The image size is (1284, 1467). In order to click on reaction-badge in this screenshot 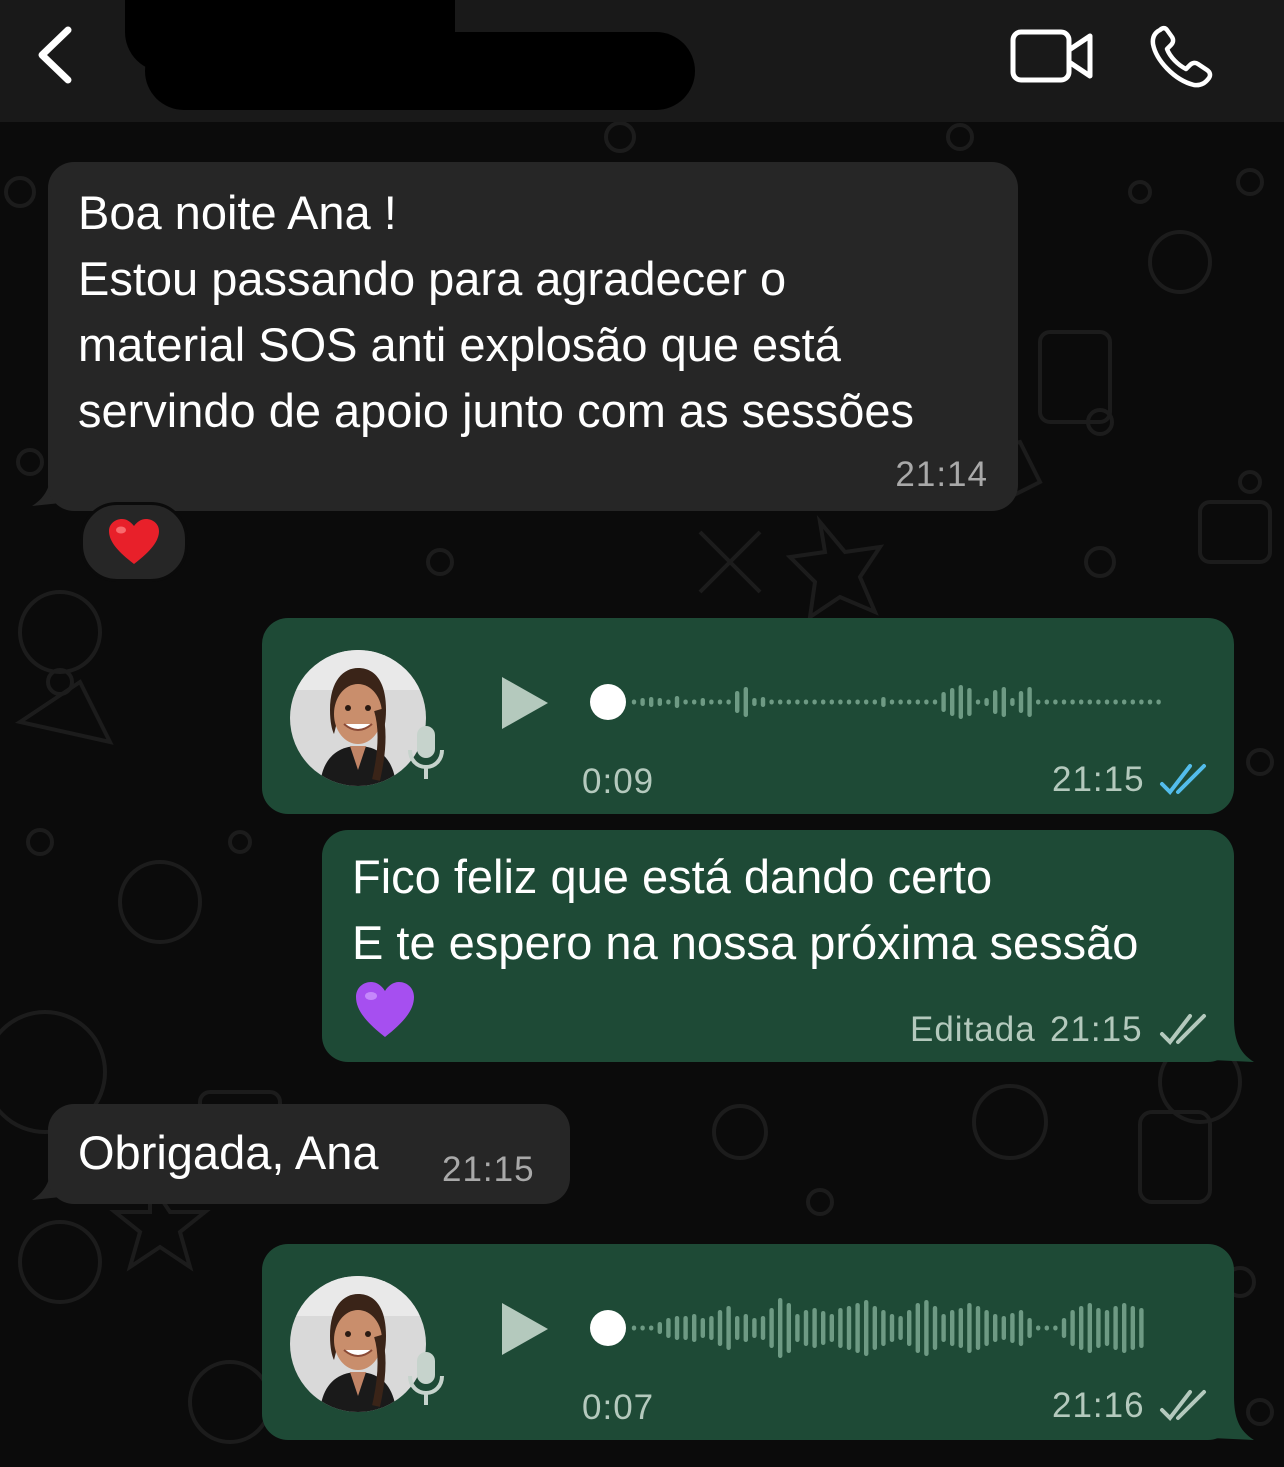, I will do `click(134, 542)`.